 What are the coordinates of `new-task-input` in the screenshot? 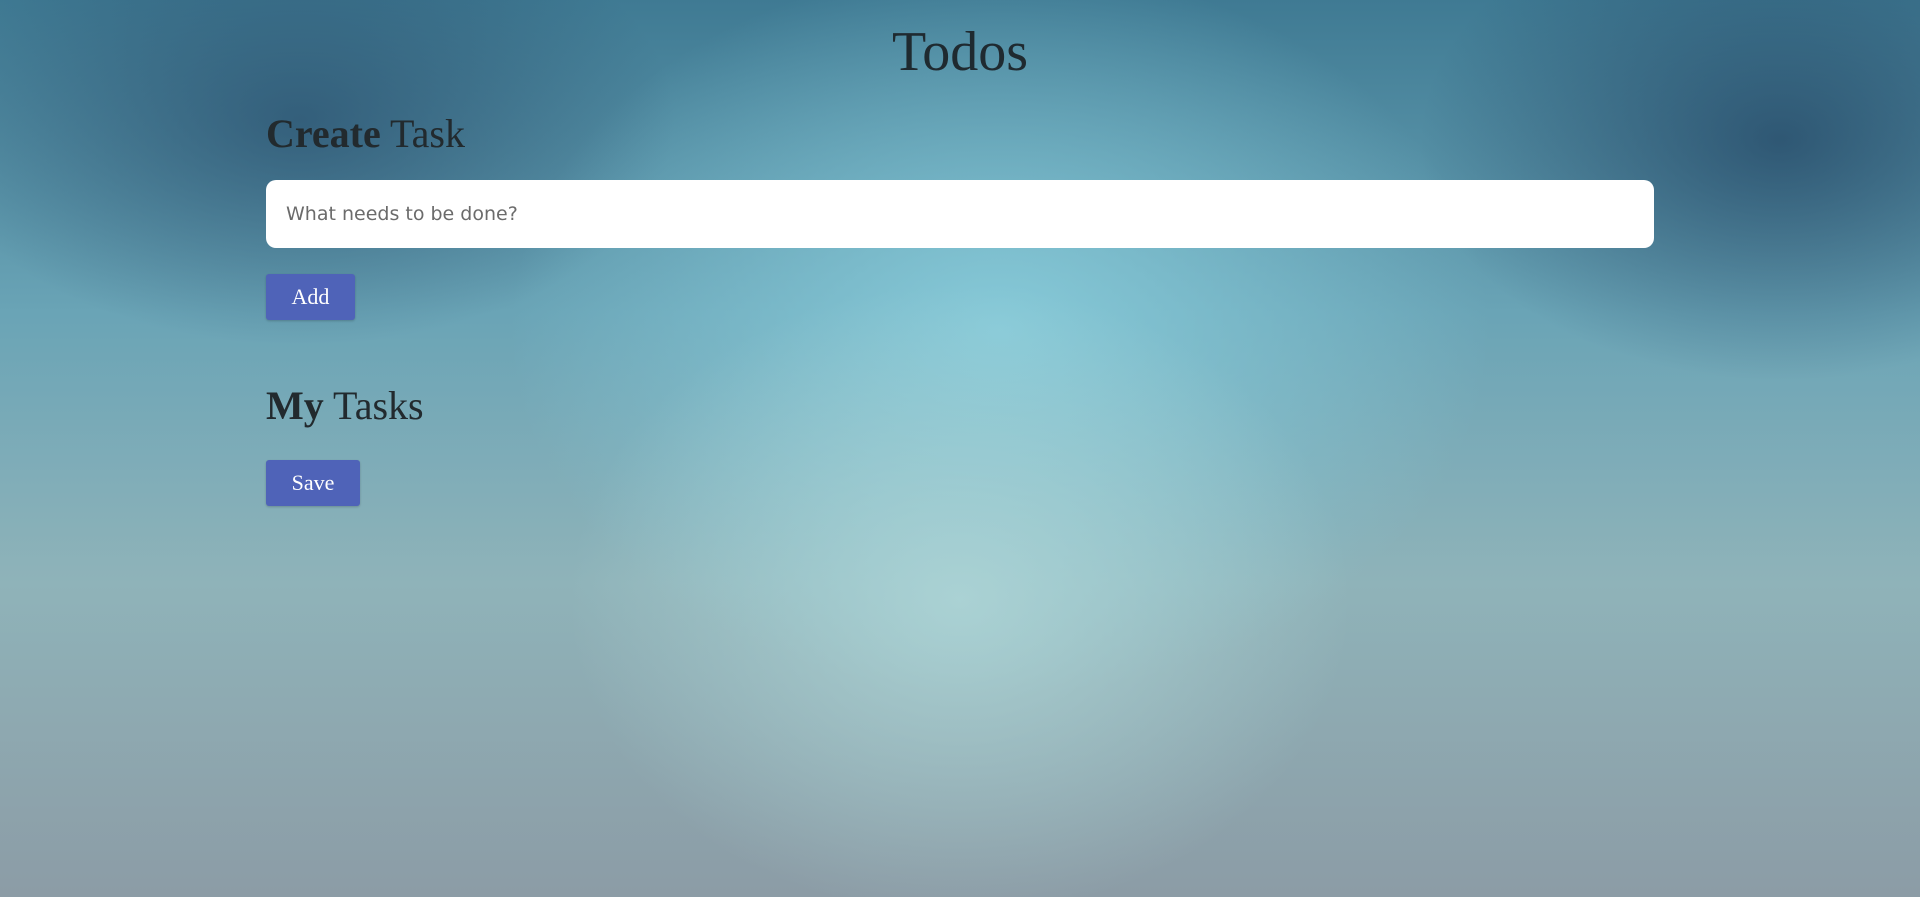 It's located at (960, 214).